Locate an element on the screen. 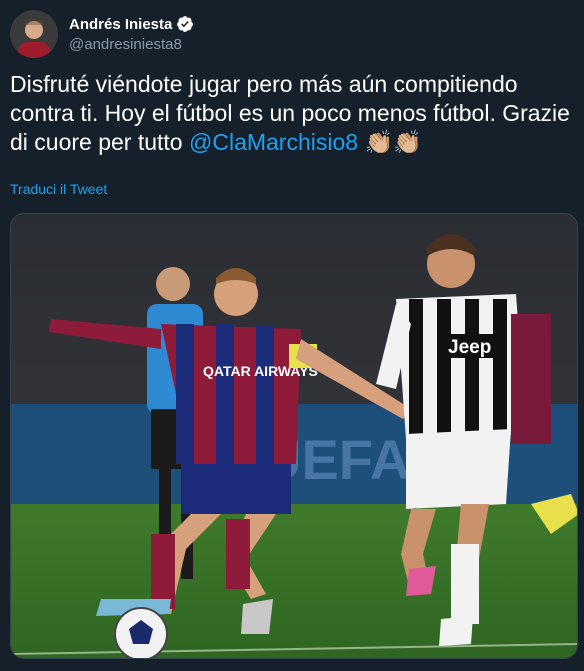 The width and height of the screenshot is (584, 671). author-handle: @andresiniesta8 is located at coordinates (125, 44).